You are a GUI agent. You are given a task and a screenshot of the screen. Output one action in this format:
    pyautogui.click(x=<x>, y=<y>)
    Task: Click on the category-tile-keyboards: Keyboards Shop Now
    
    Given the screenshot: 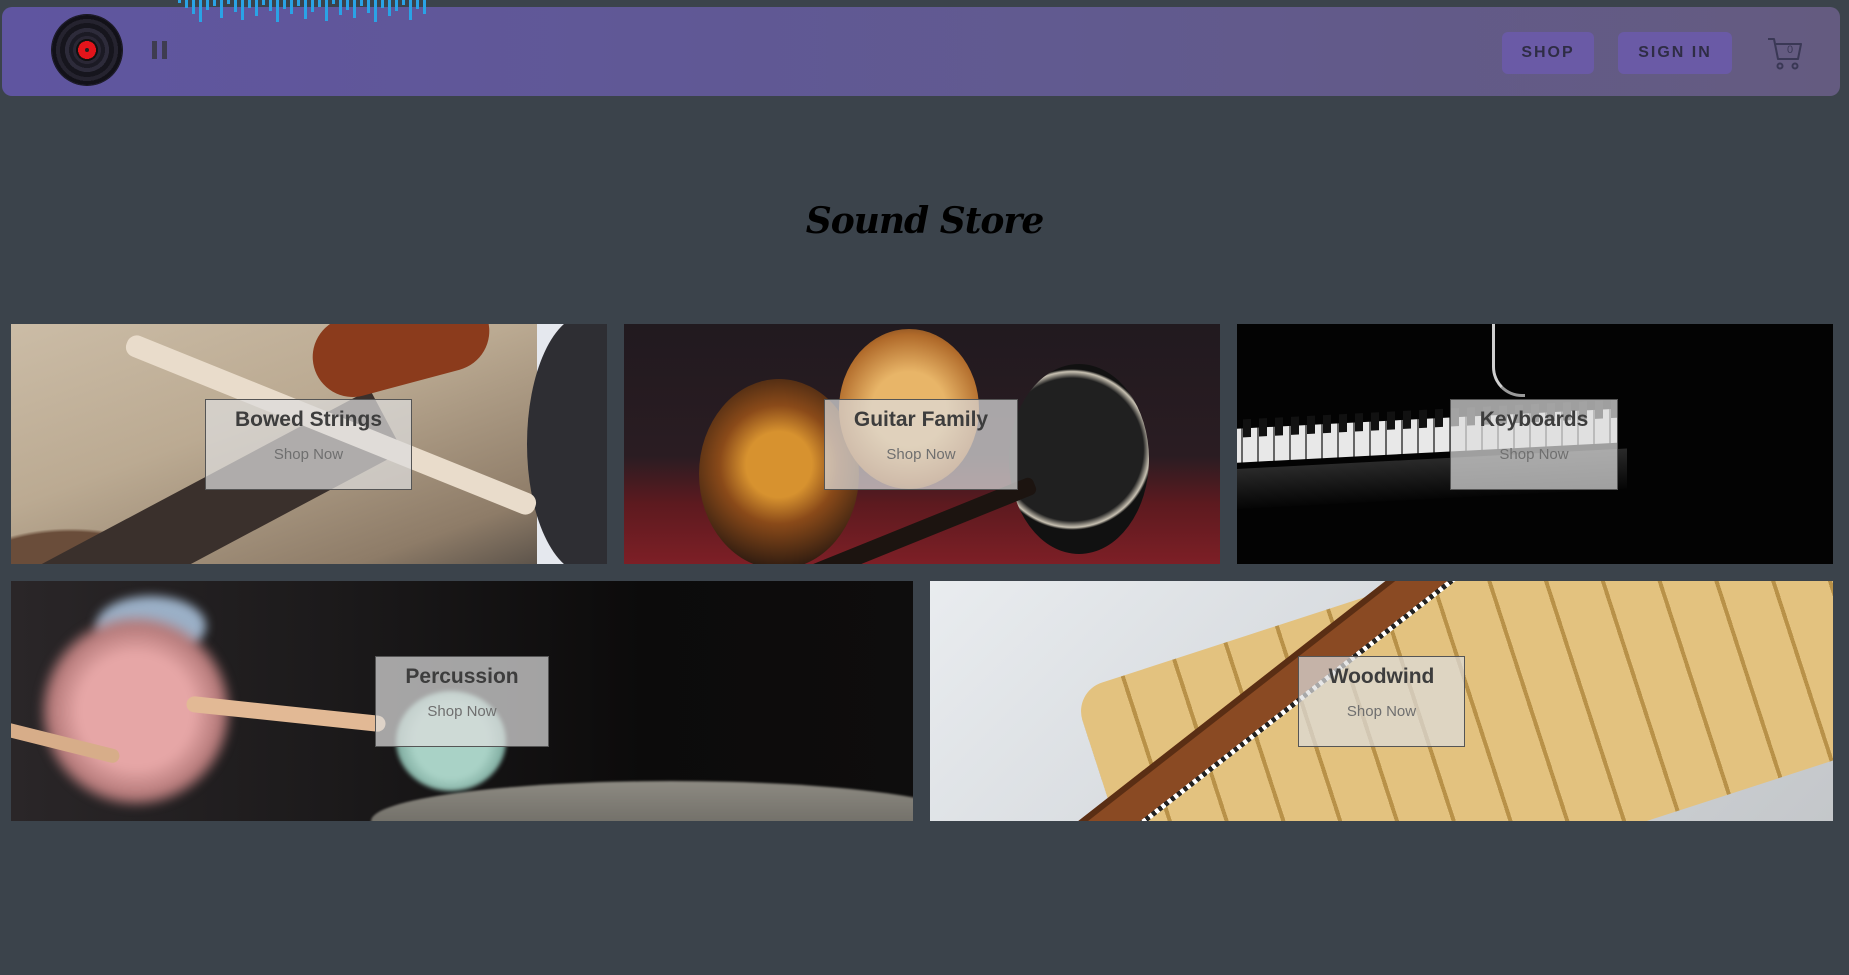 What is the action you would take?
    pyautogui.click(x=1535, y=444)
    